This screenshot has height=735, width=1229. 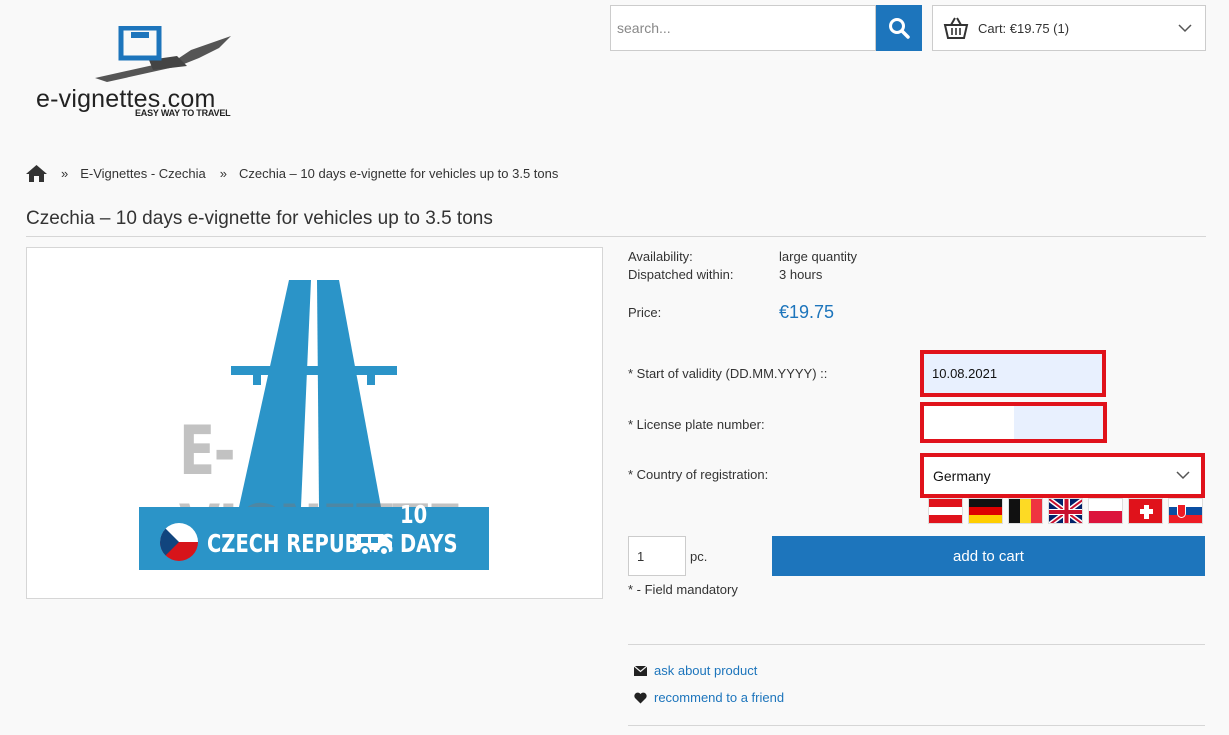 What do you see at coordinates (945, 511) in the screenshot?
I see `austria-flag-icon` at bounding box center [945, 511].